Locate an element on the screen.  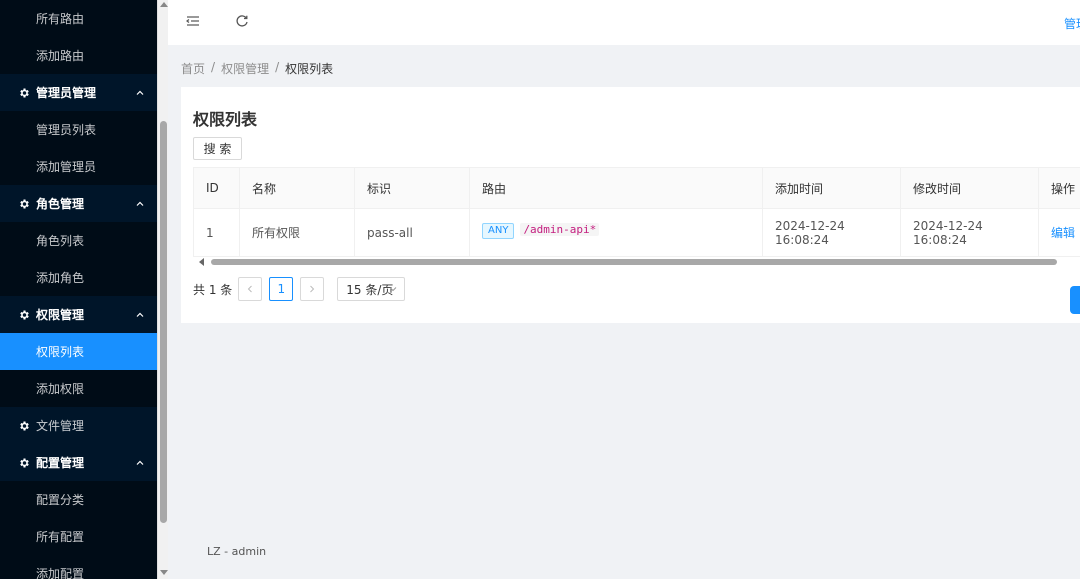
sidebar-item: 管理员列表 is located at coordinates (78, 129).